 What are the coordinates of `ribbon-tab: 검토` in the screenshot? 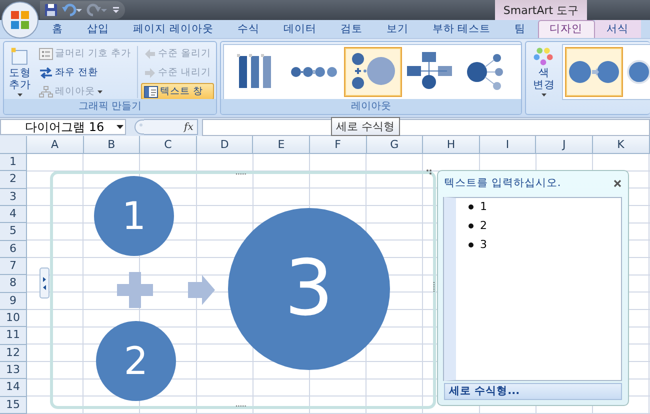 It's located at (351, 29).